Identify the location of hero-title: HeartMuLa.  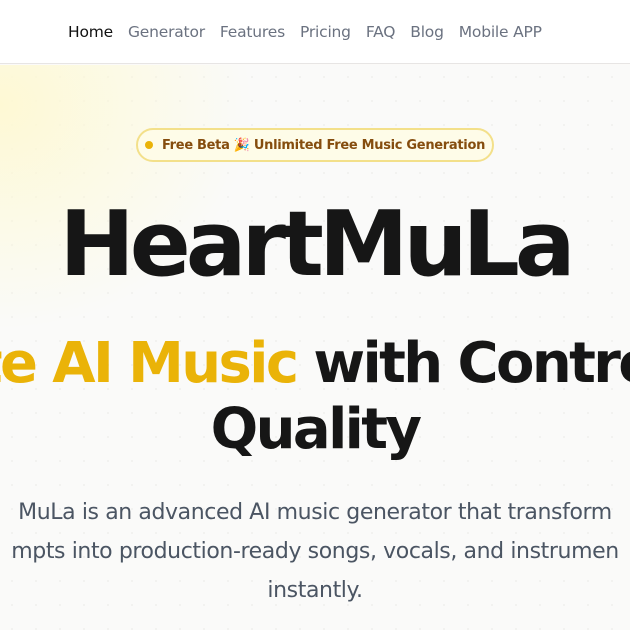
(317, 244).